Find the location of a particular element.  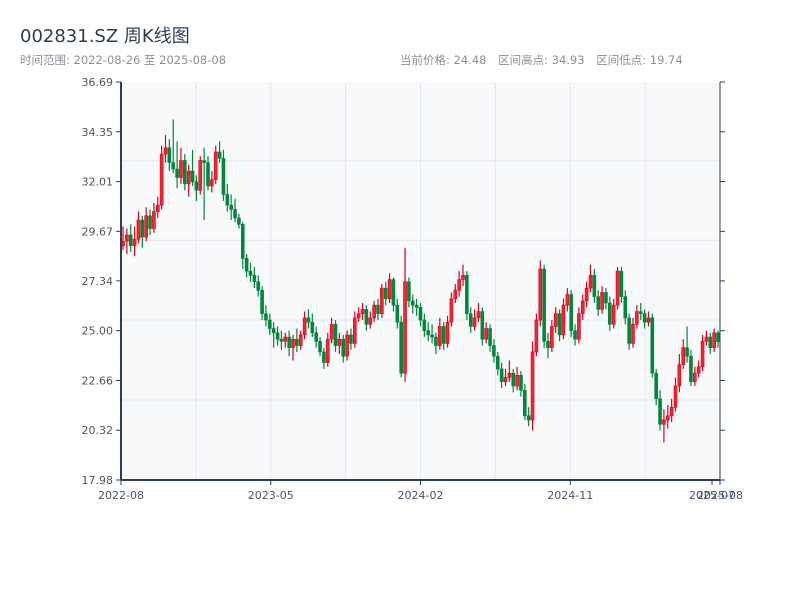

x-tick-label: 2024-11 is located at coordinates (570, 495).